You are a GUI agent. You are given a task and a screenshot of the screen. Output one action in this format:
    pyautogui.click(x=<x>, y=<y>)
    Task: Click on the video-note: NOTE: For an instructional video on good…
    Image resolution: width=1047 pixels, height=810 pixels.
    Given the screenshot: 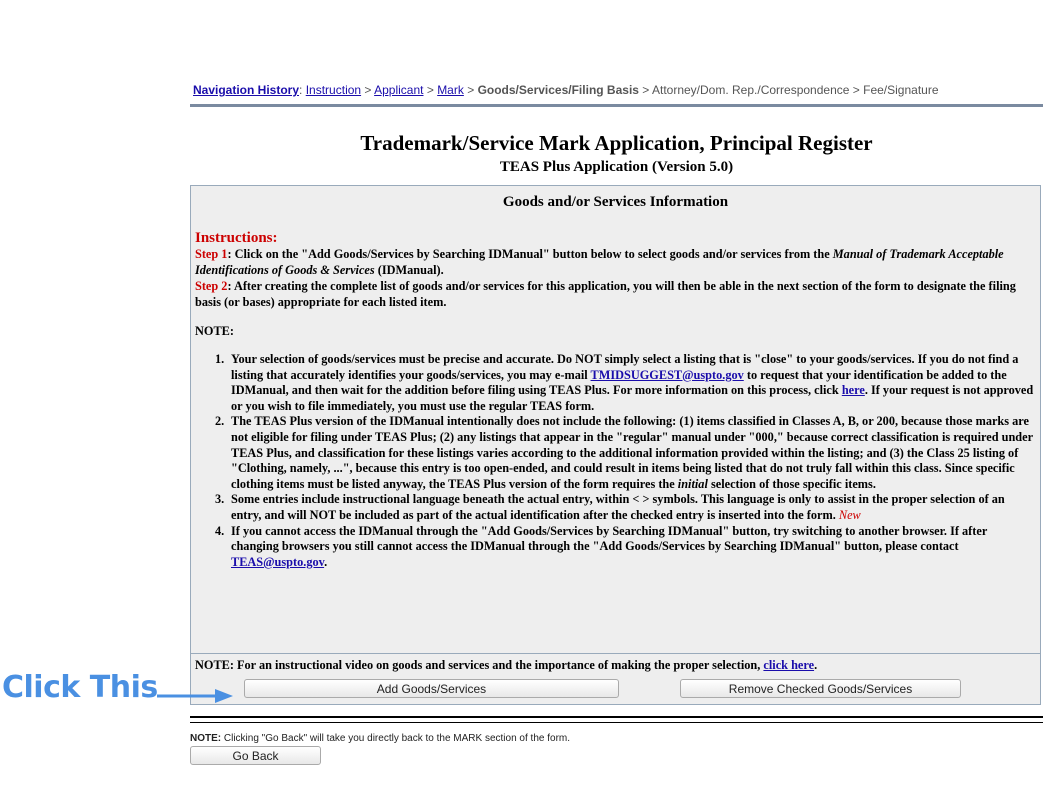 What is the action you would take?
    pyautogui.click(x=506, y=665)
    